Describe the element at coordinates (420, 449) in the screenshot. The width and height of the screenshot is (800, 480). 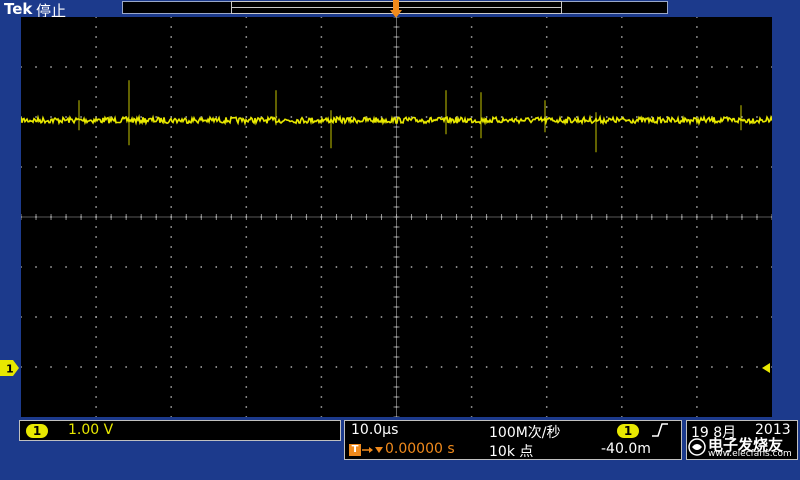
I see `trigger-delay-value: 0.00000 s` at that location.